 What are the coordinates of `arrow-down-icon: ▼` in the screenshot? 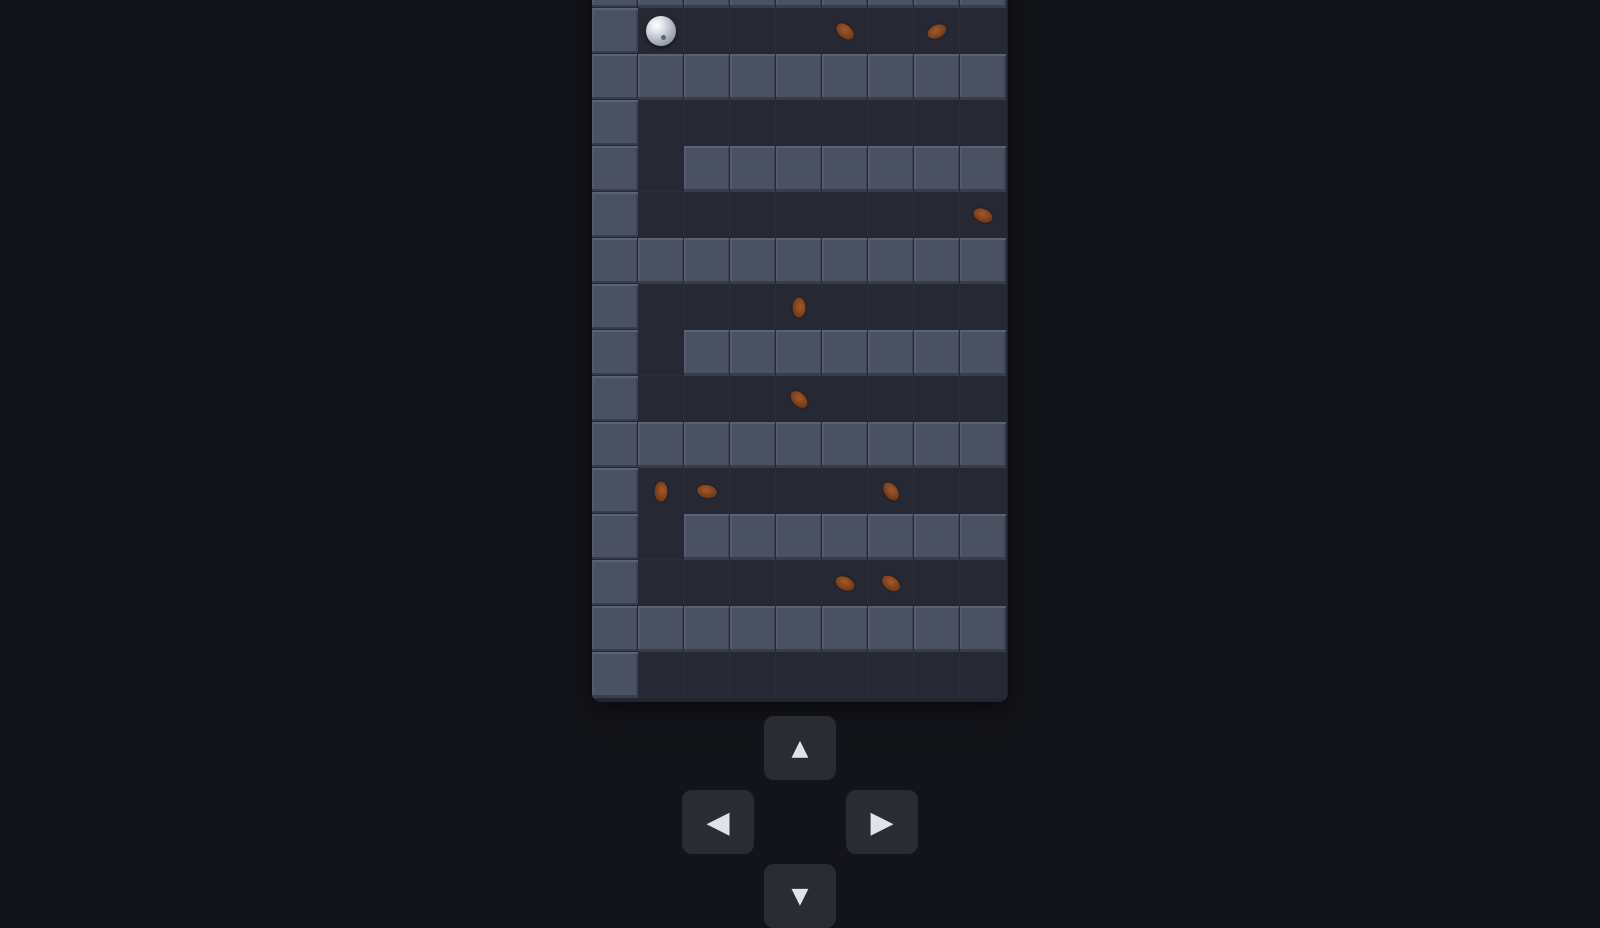 It's located at (800, 896).